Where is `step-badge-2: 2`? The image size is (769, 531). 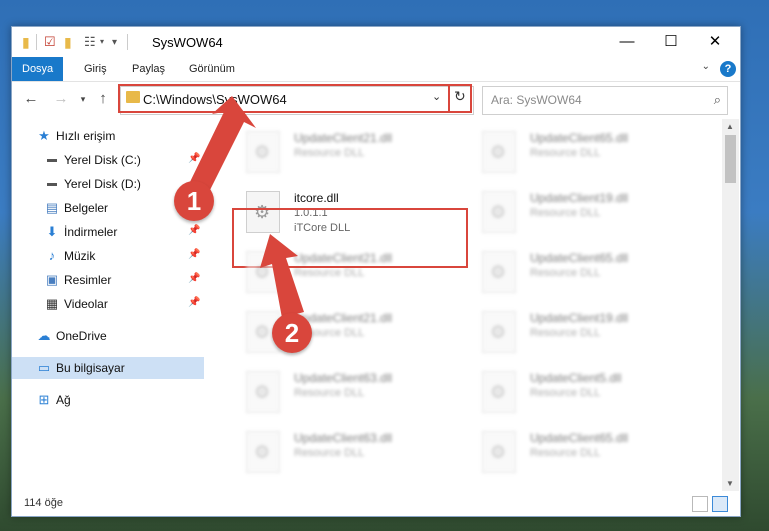 step-badge-2: 2 is located at coordinates (292, 333).